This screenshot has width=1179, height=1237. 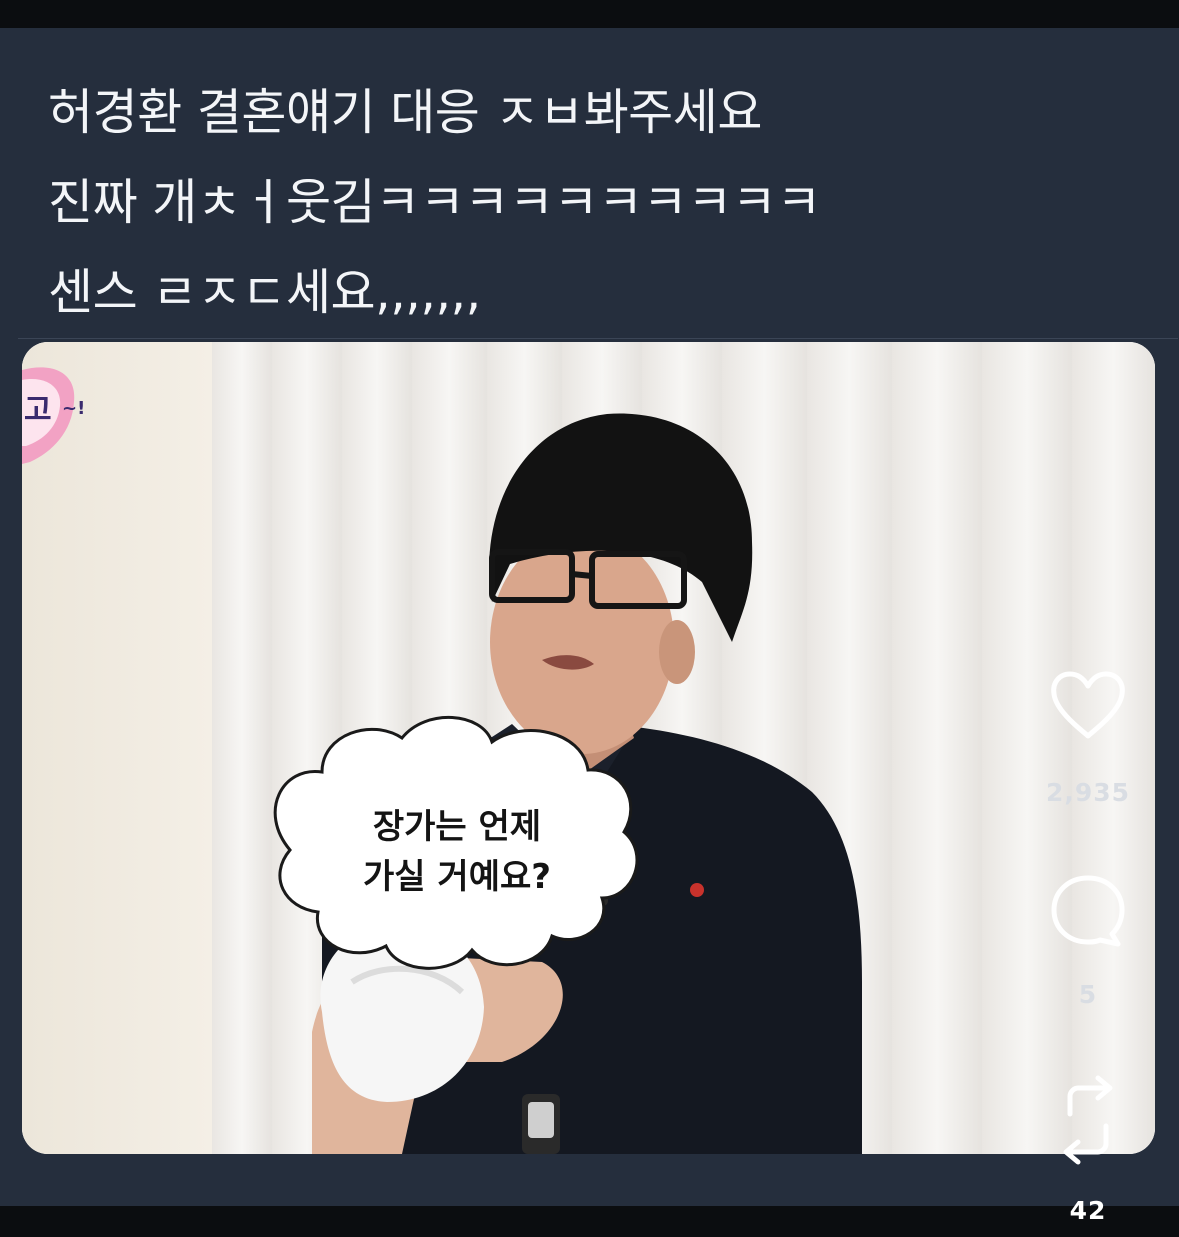 I want to click on repost-count: 42, so click(x=1088, y=1210).